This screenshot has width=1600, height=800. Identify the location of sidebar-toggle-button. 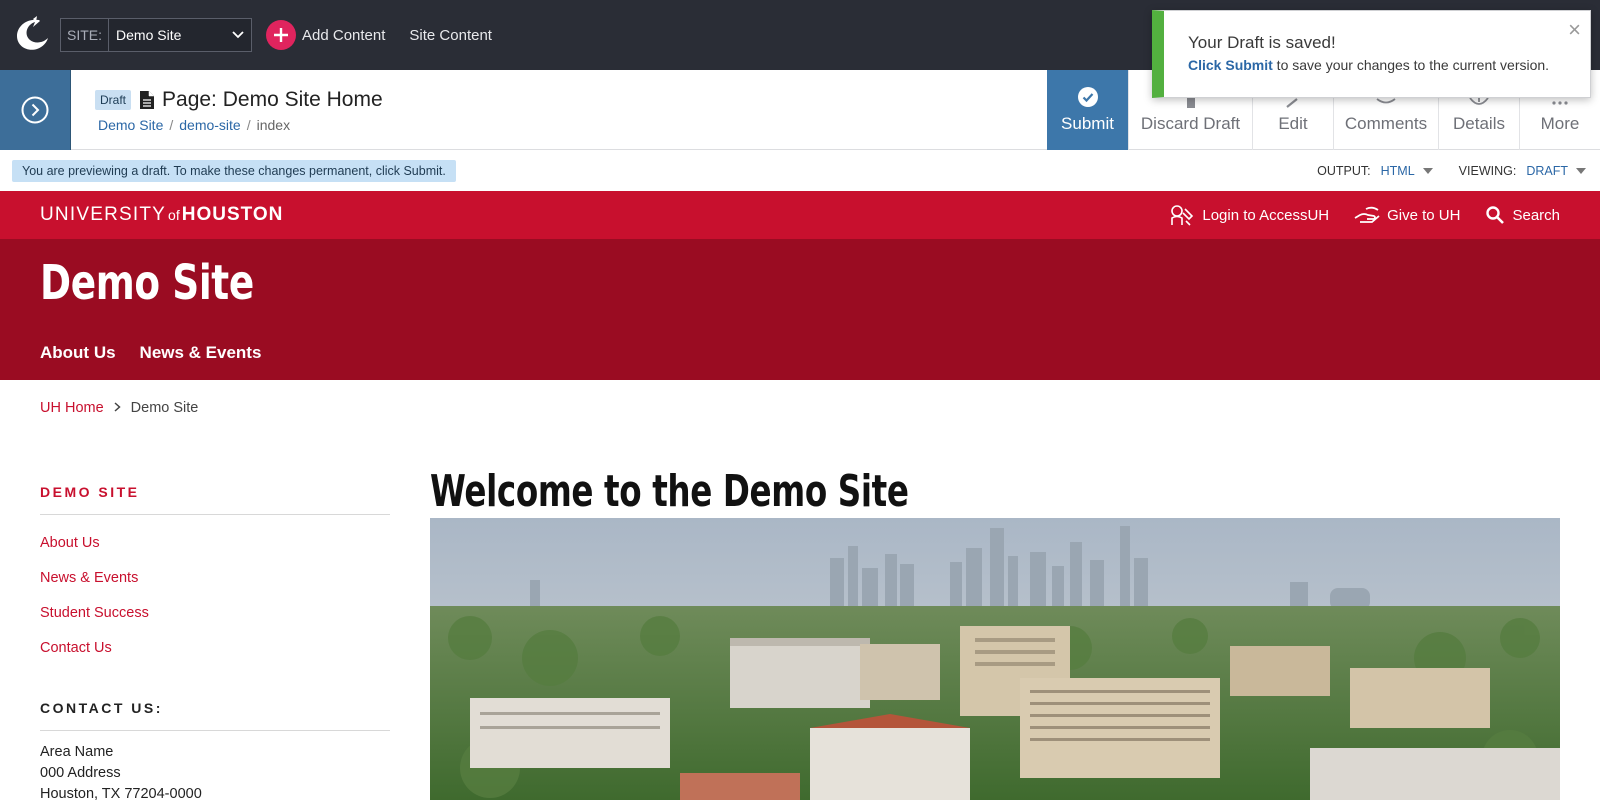
(35, 110).